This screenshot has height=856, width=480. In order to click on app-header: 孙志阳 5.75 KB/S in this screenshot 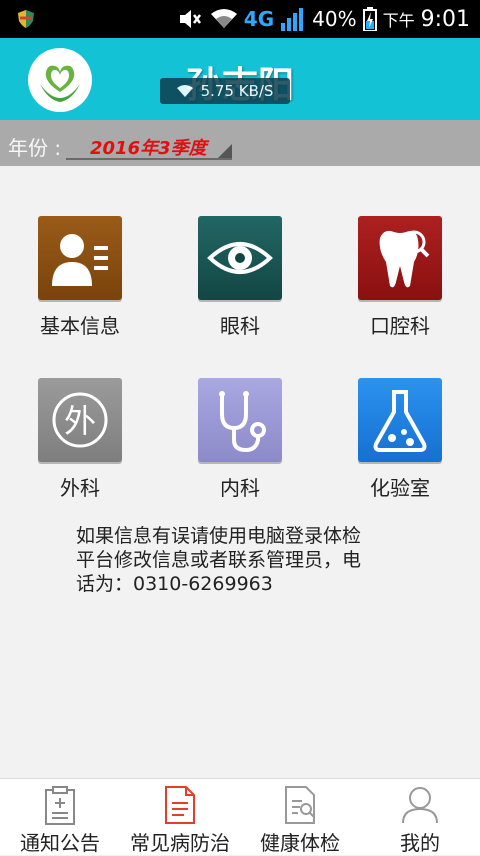, I will do `click(240, 79)`.